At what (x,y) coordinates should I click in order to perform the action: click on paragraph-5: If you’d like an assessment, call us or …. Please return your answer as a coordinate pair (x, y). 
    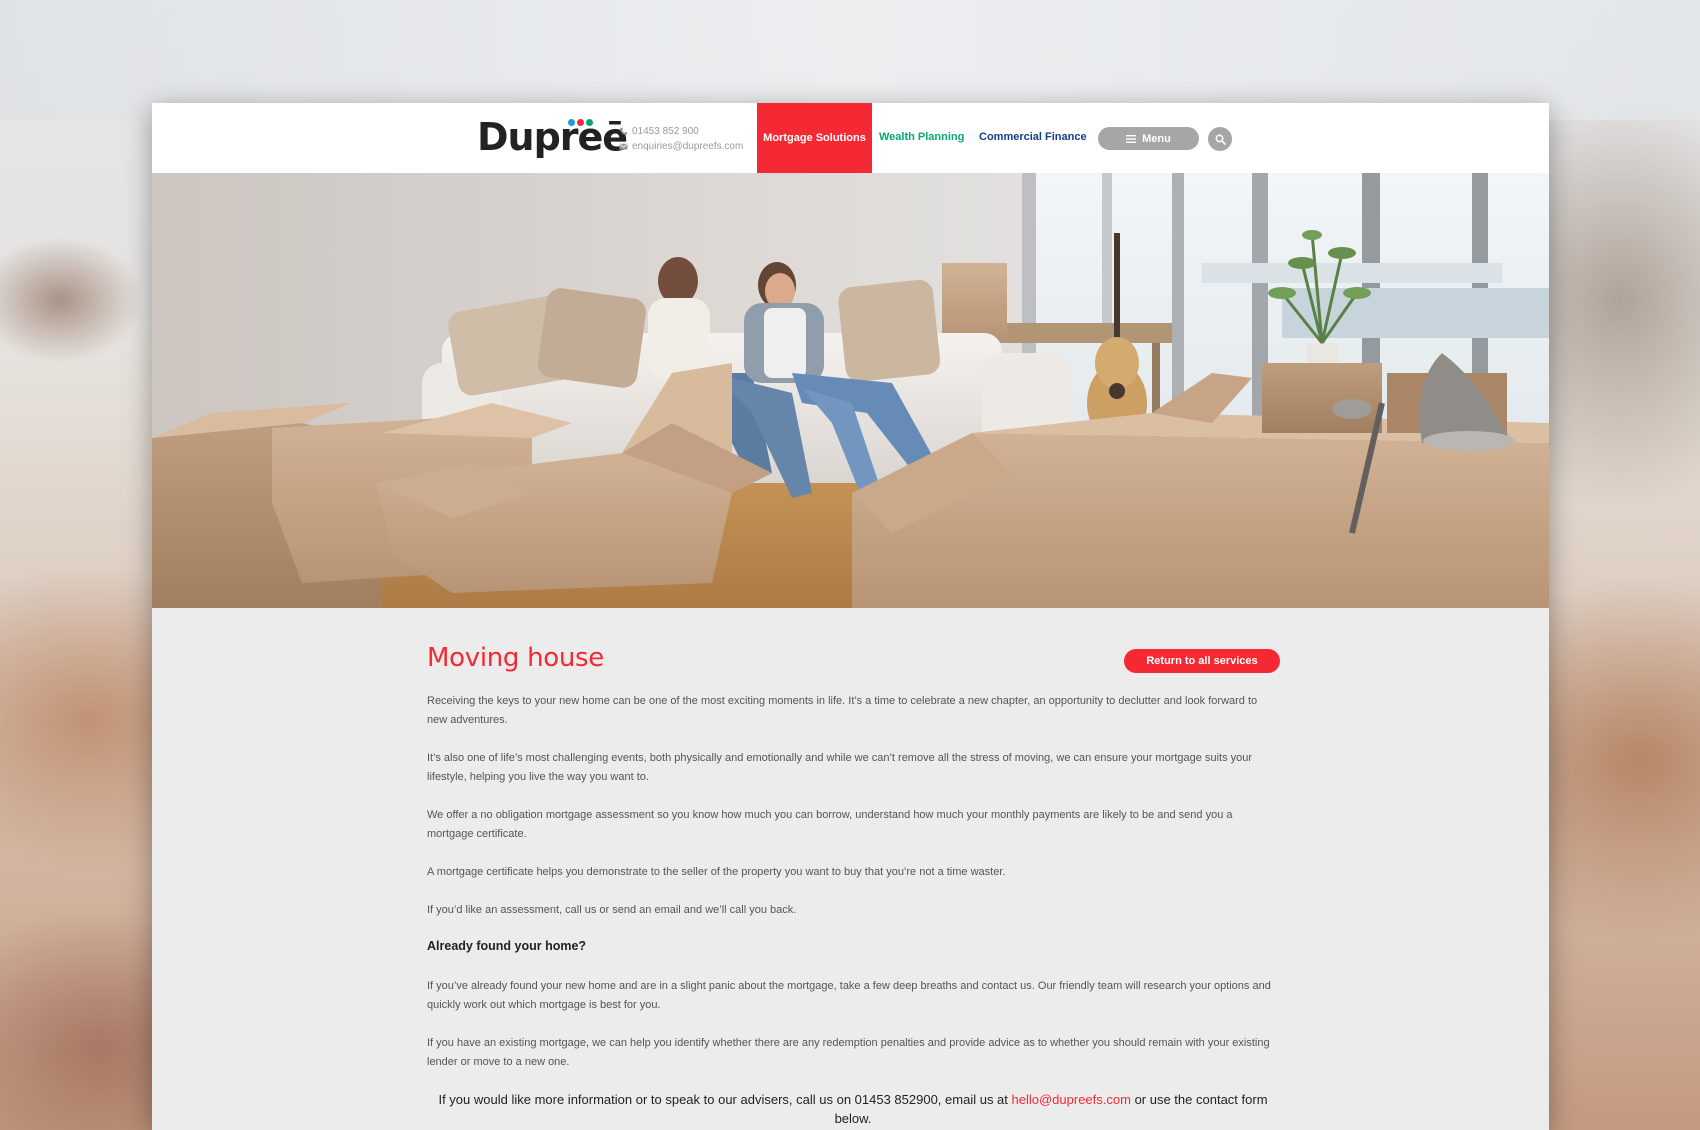
    Looking at the image, I should click on (612, 910).